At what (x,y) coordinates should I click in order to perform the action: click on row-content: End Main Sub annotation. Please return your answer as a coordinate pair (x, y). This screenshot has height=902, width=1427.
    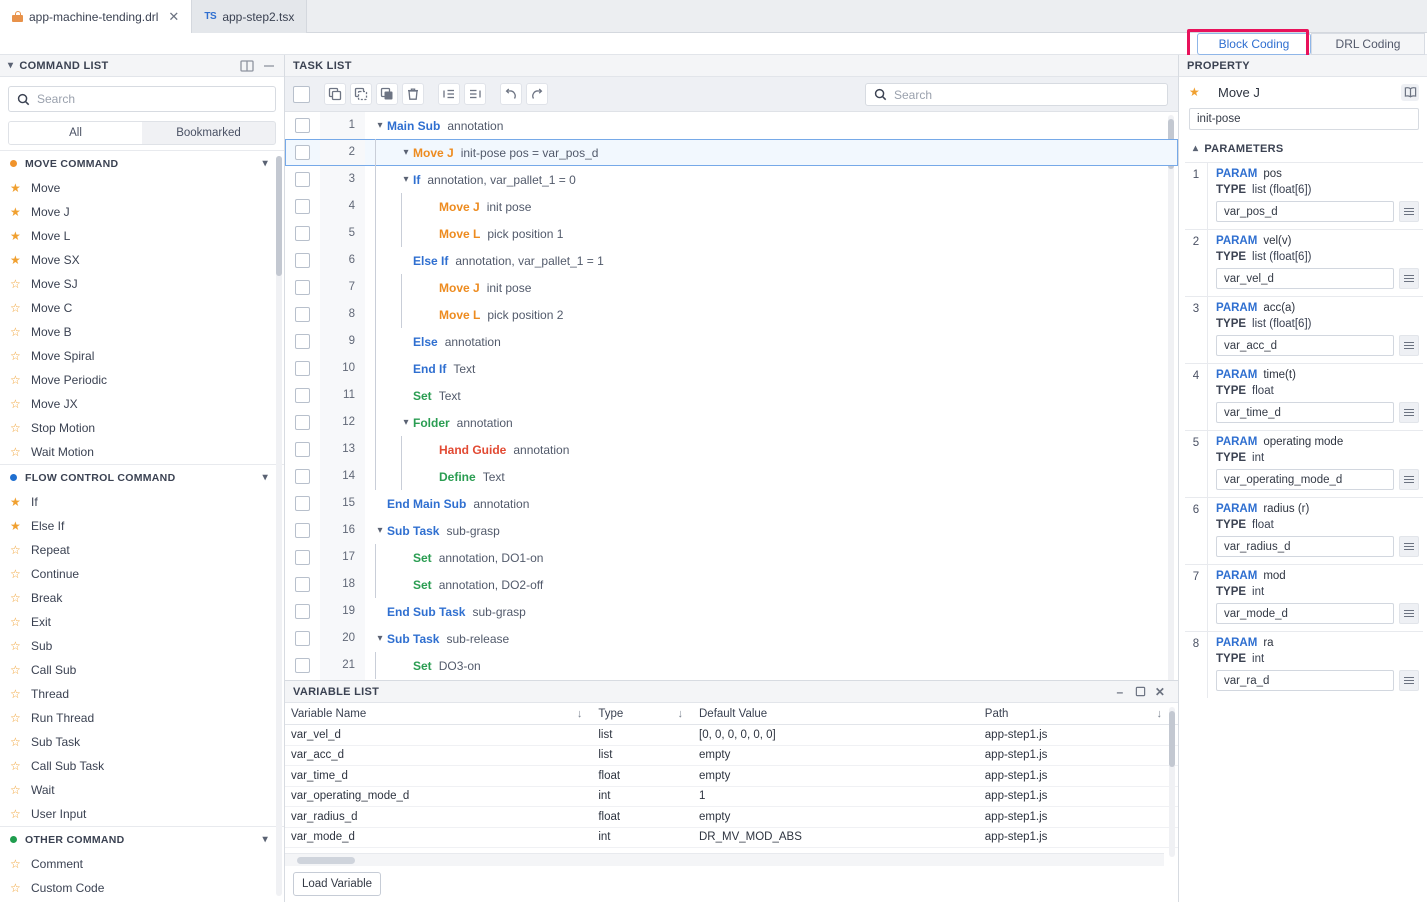
    Looking at the image, I should click on (771, 503).